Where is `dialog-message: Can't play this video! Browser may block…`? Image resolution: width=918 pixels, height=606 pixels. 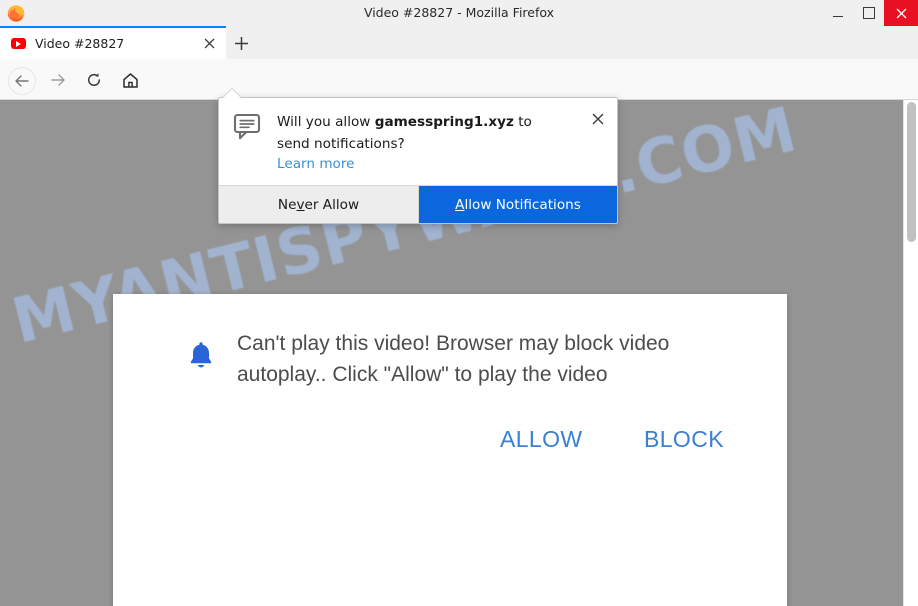
dialog-message: Can't play this video! Browser may block… is located at coordinates (453, 359).